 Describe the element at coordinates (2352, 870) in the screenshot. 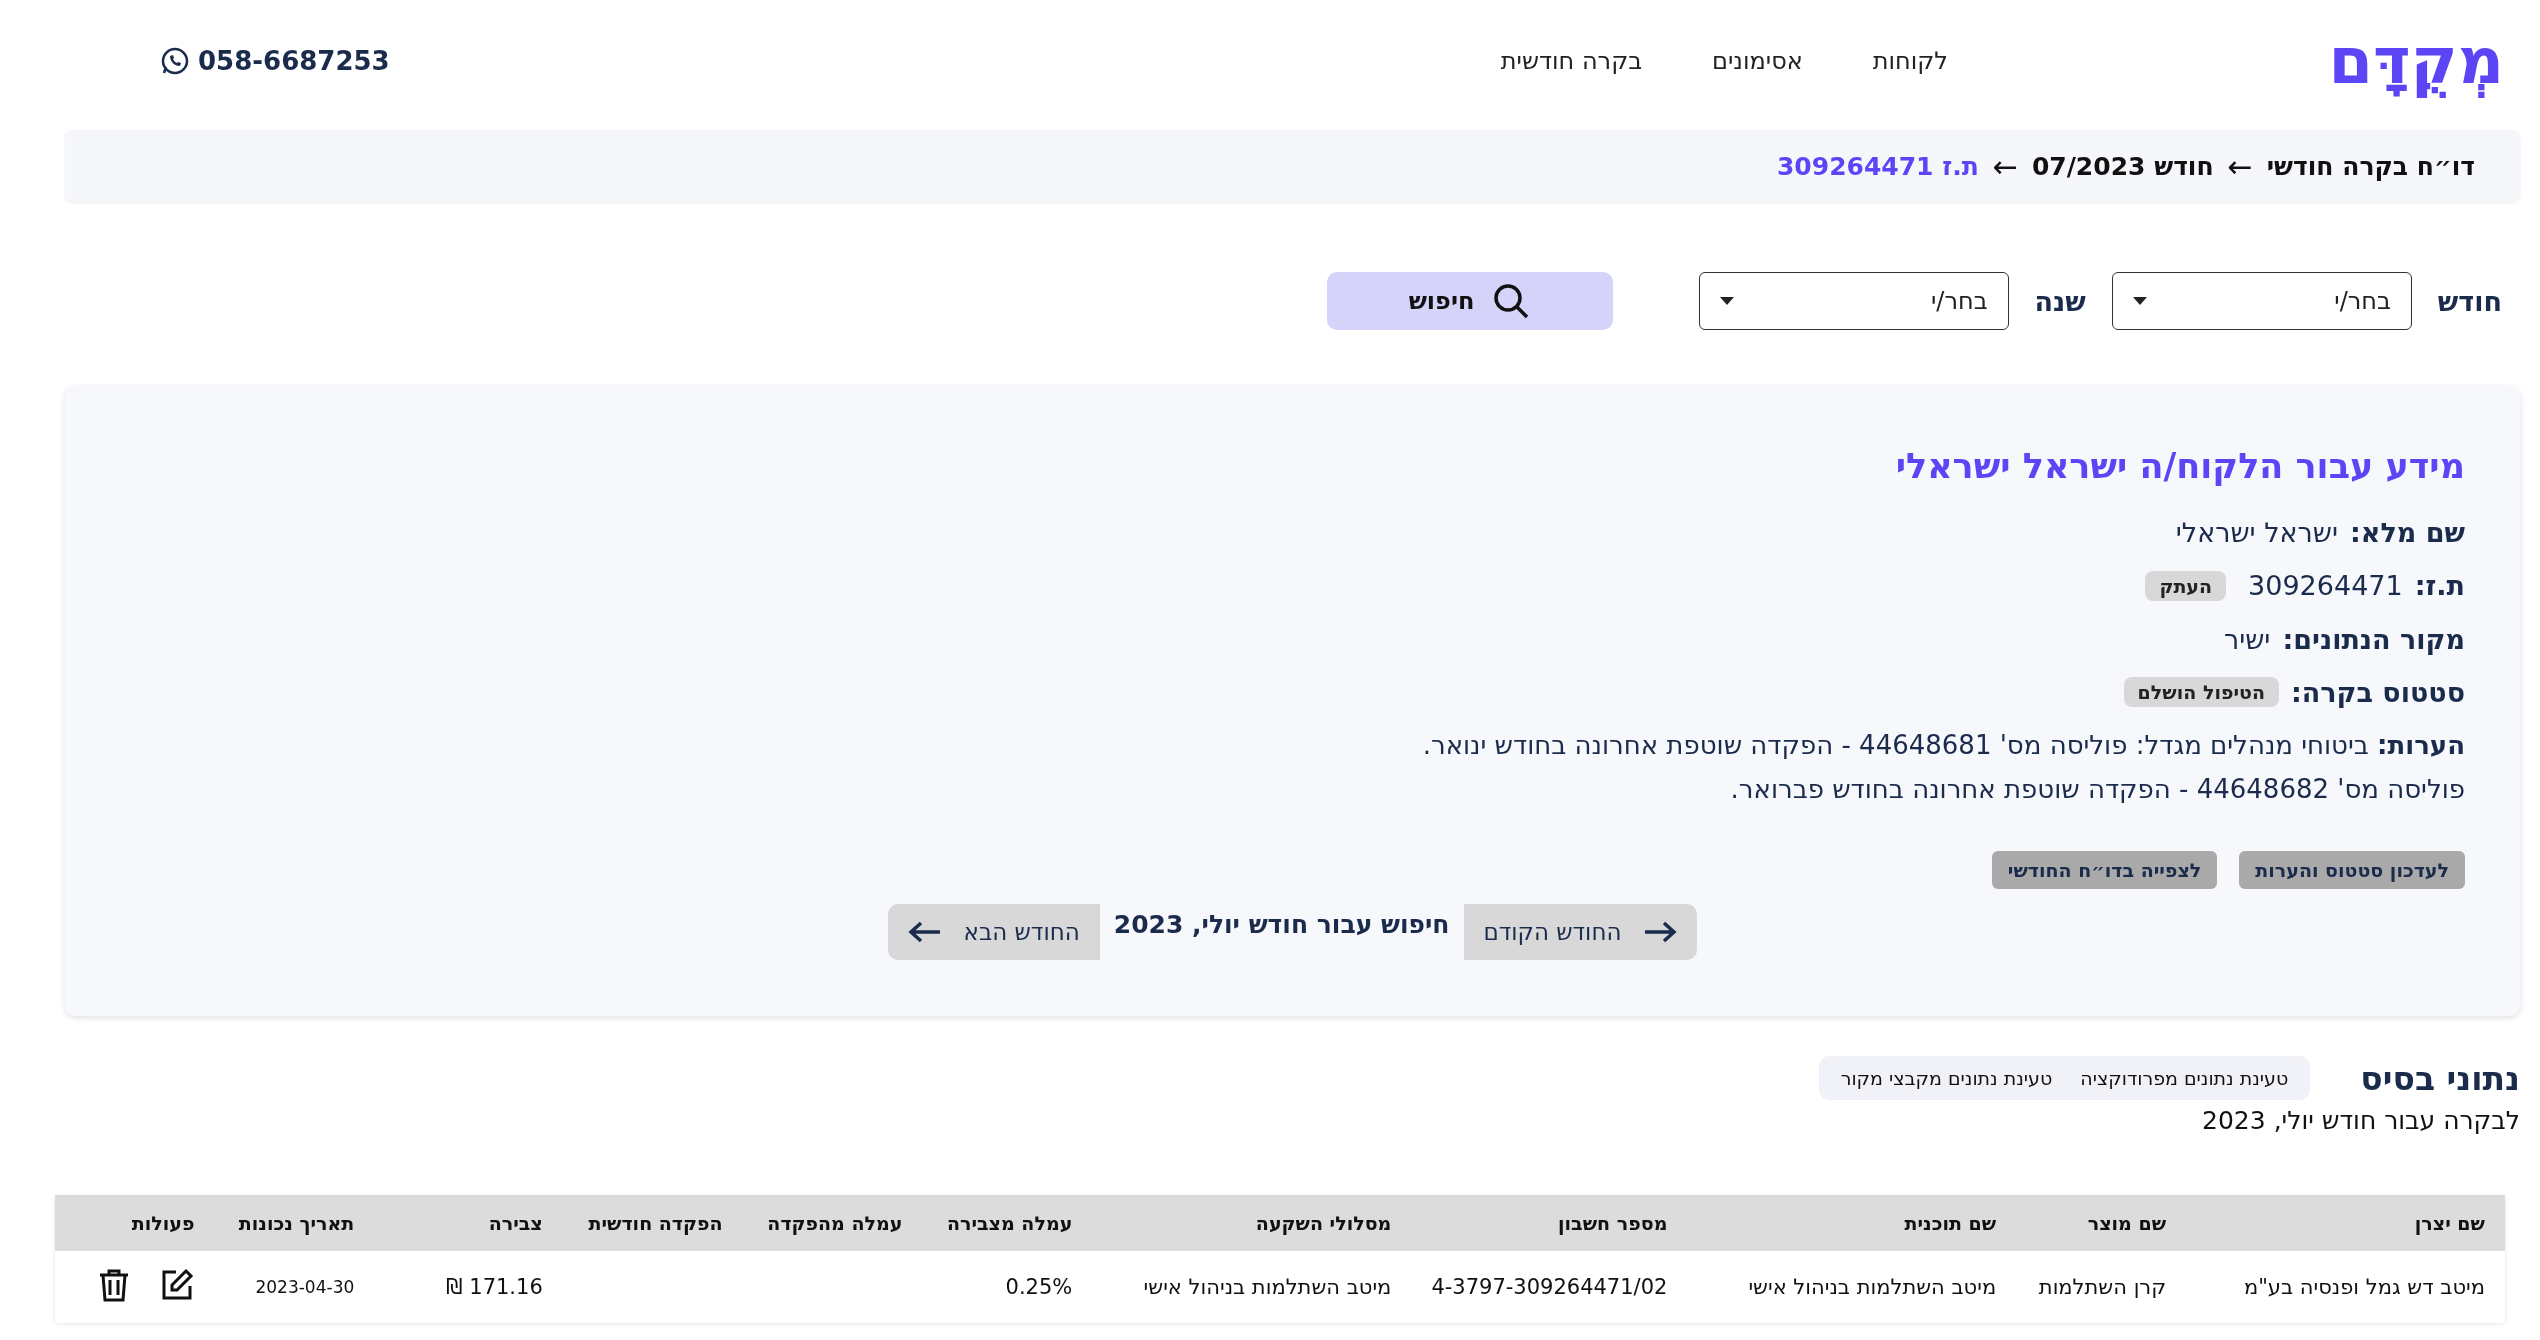

I see `action-button: לעדכון סטטוס והערות` at that location.